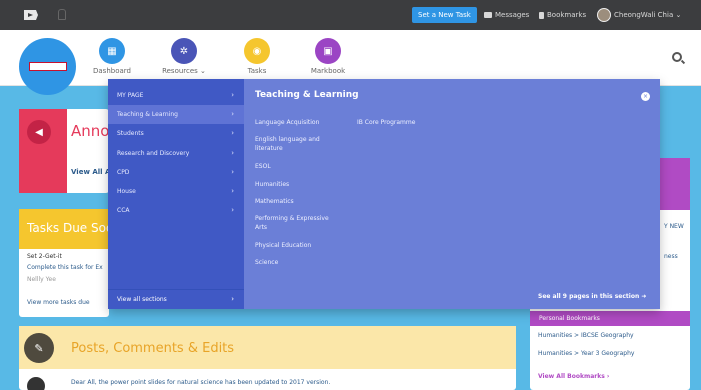 The height and width of the screenshot is (390, 701). I want to click on menu-item-cca: CCA ›, so click(176, 210).